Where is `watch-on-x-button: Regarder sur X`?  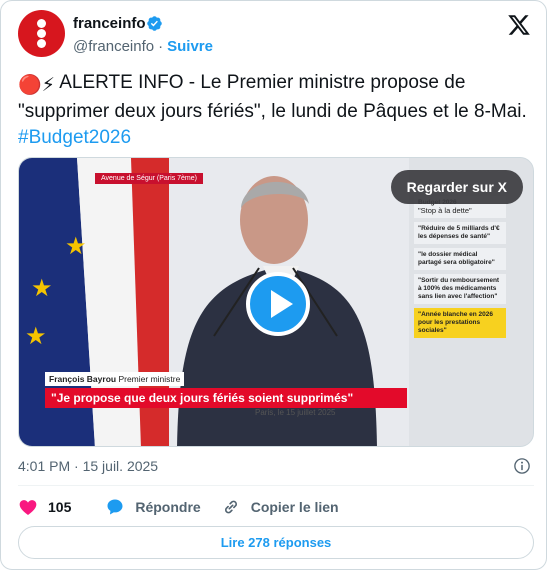 watch-on-x-button: Regarder sur X is located at coordinates (456, 187).